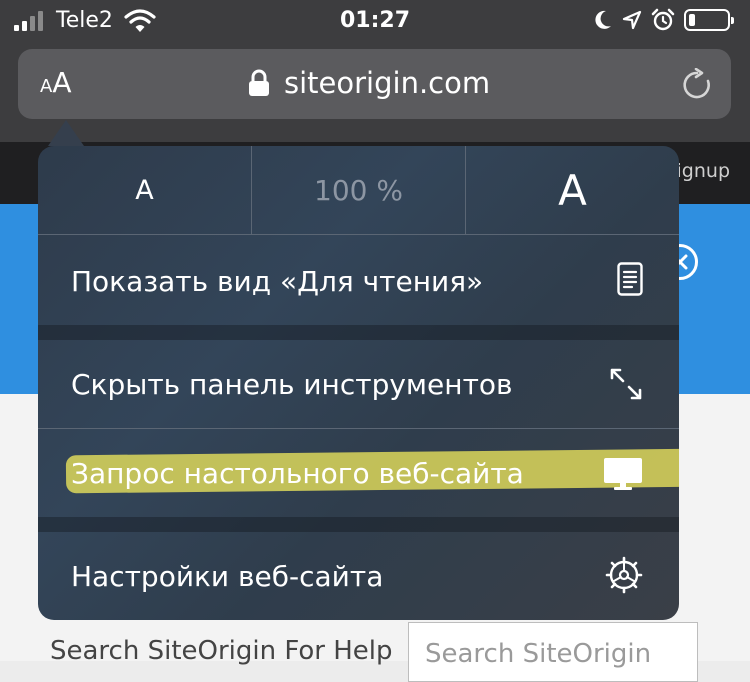 The height and width of the screenshot is (682, 750). I want to click on search-help-label: Search SiteOrigin For Help, so click(221, 651).